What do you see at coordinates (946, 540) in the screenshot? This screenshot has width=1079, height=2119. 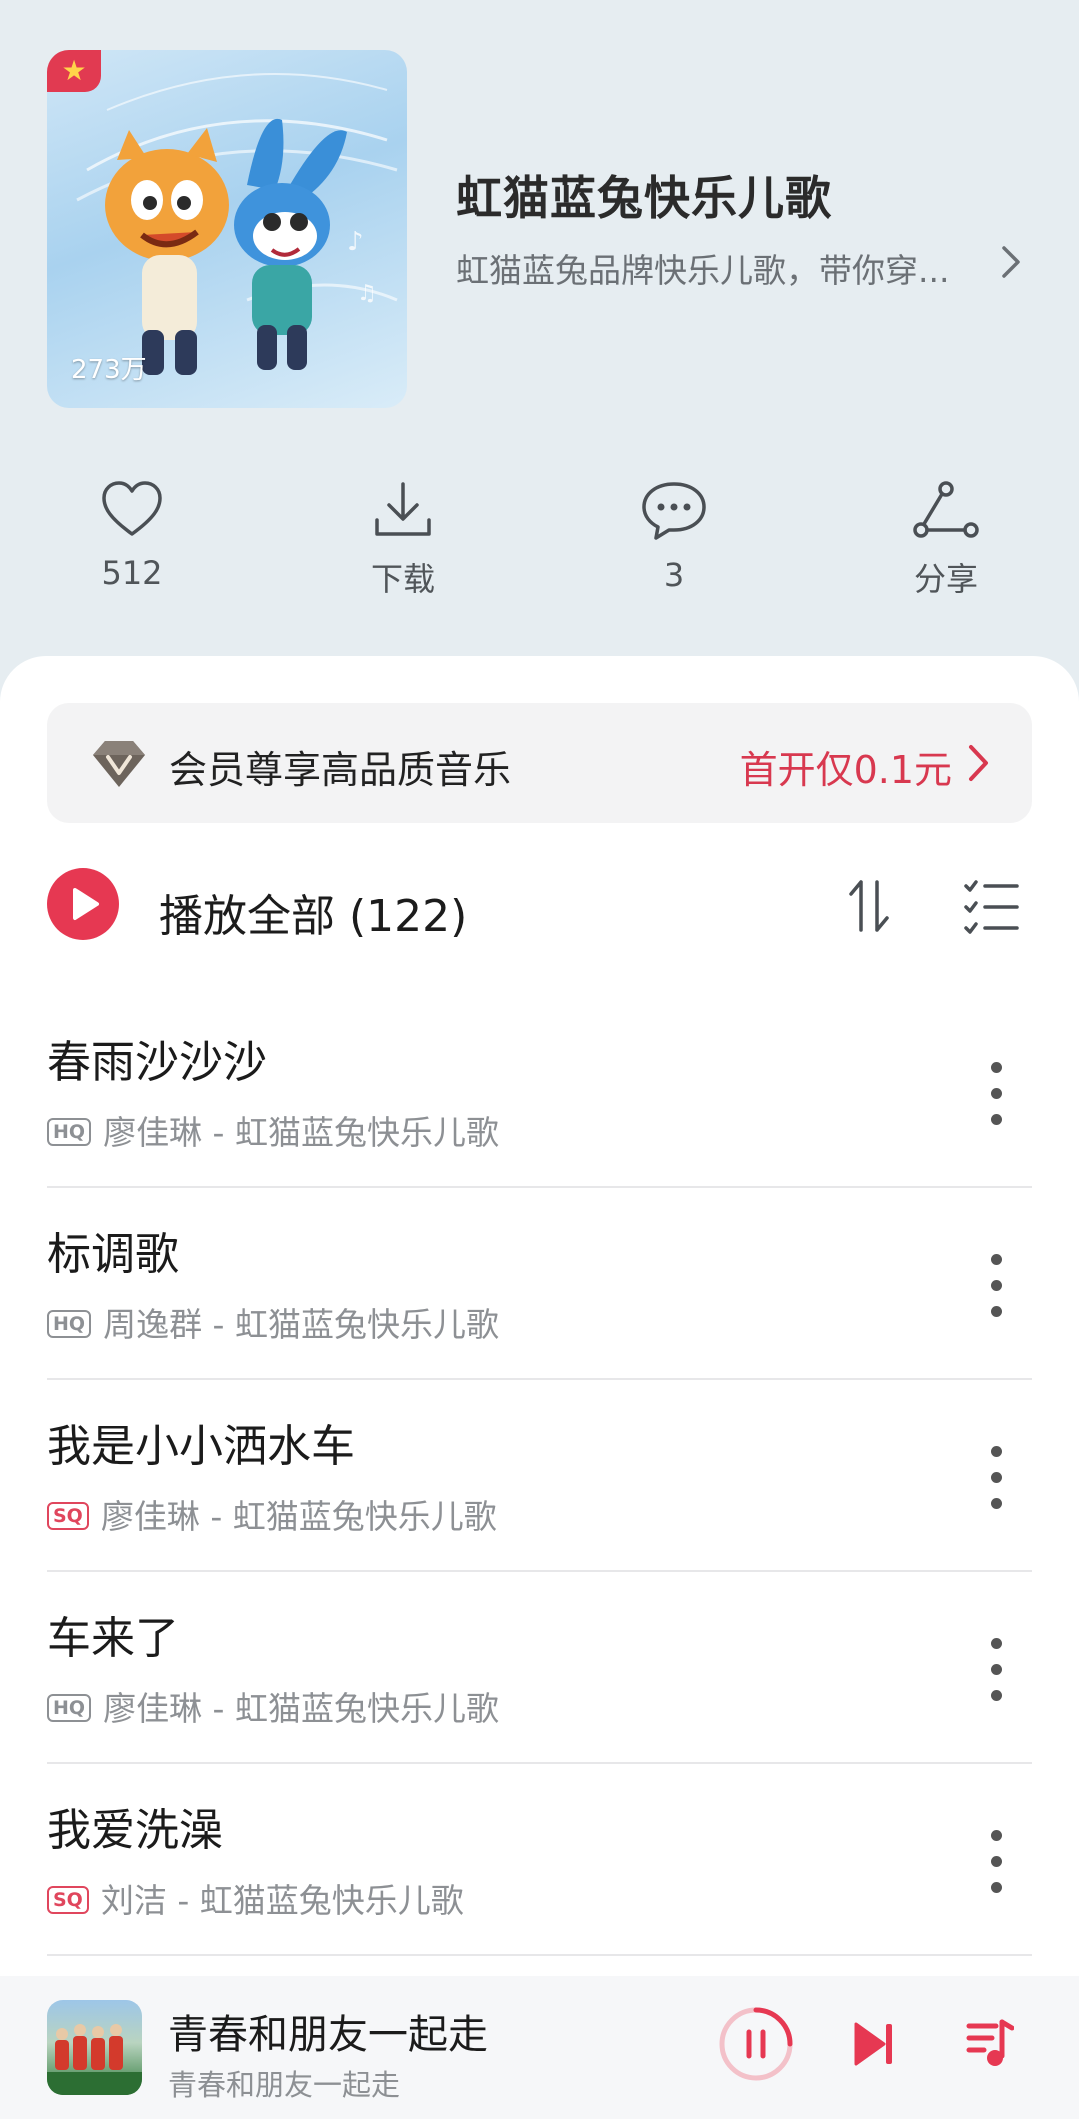 I see `share-button: 分享` at bounding box center [946, 540].